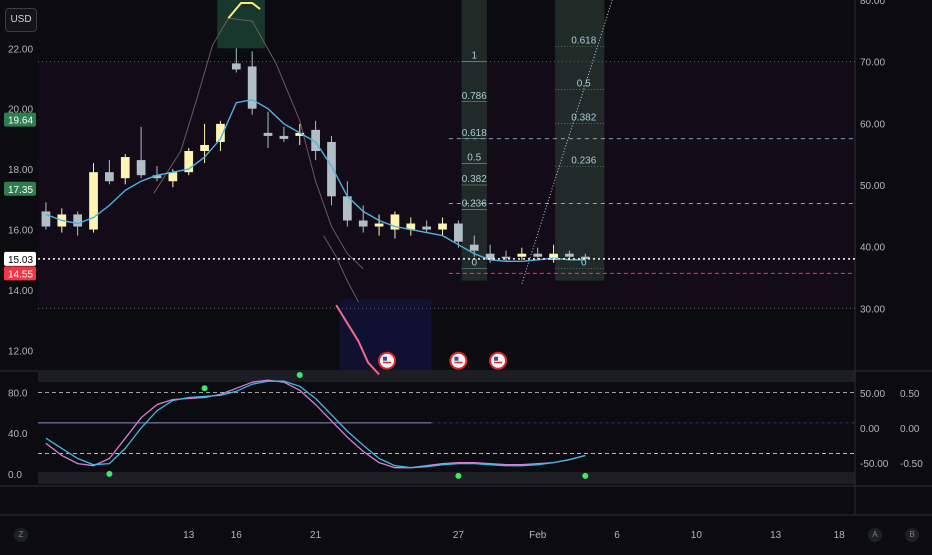  Describe the element at coordinates (872, 124) in the screenshot. I see `right-axis-tick: 60.00` at that location.